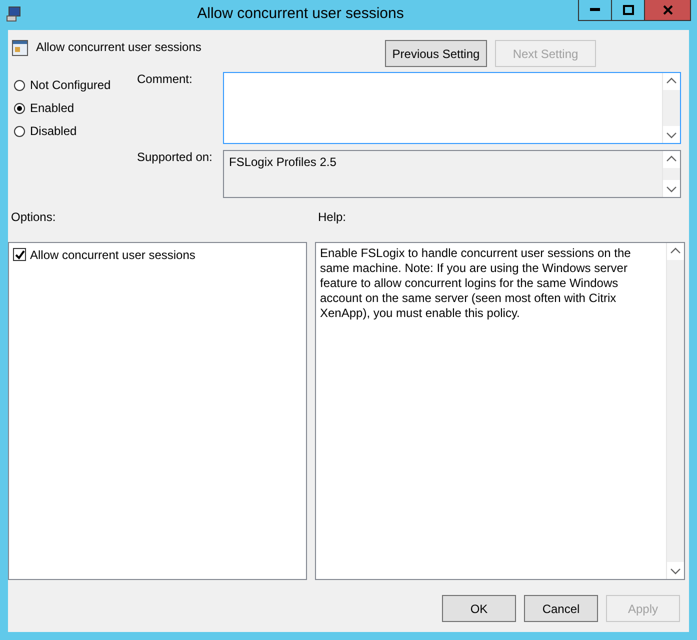 Image resolution: width=697 pixels, height=640 pixels. What do you see at coordinates (70, 85) in the screenshot?
I see `radio-label: Not Configured` at bounding box center [70, 85].